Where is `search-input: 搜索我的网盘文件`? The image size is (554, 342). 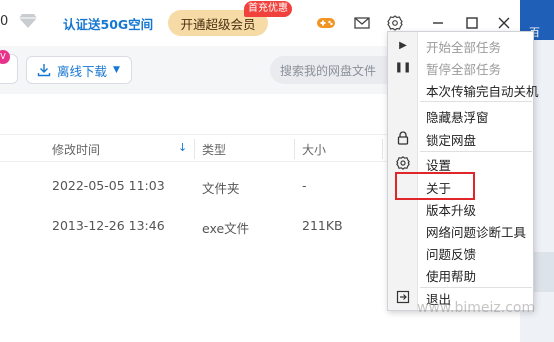
search-input: 搜索我的网盘文件 is located at coordinates (330, 70).